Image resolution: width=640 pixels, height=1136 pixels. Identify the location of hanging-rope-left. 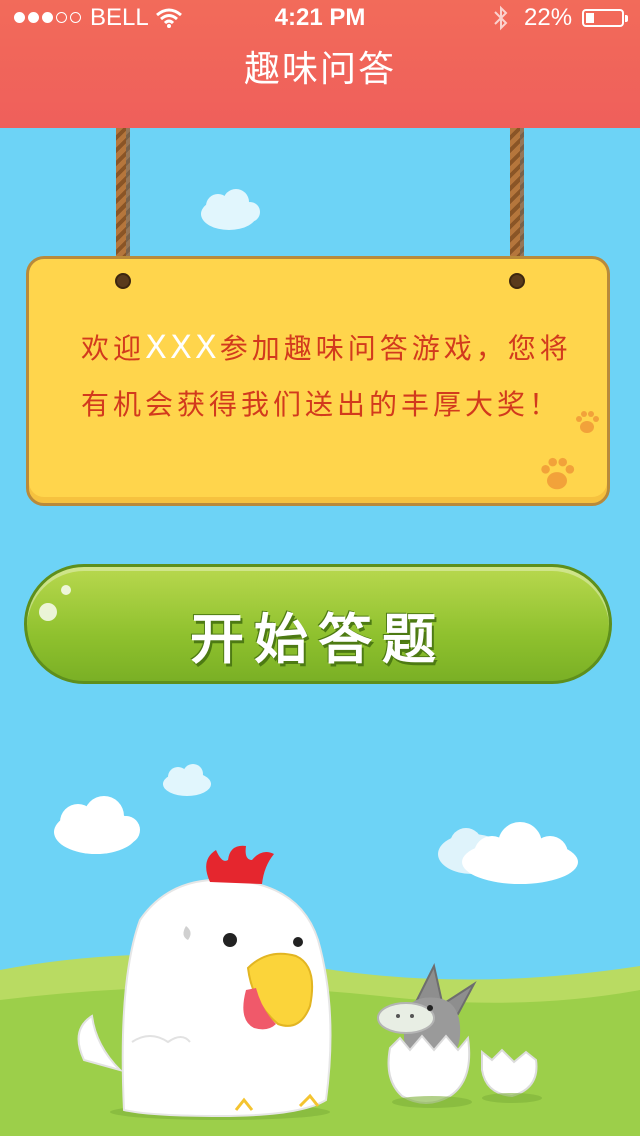
(123, 202).